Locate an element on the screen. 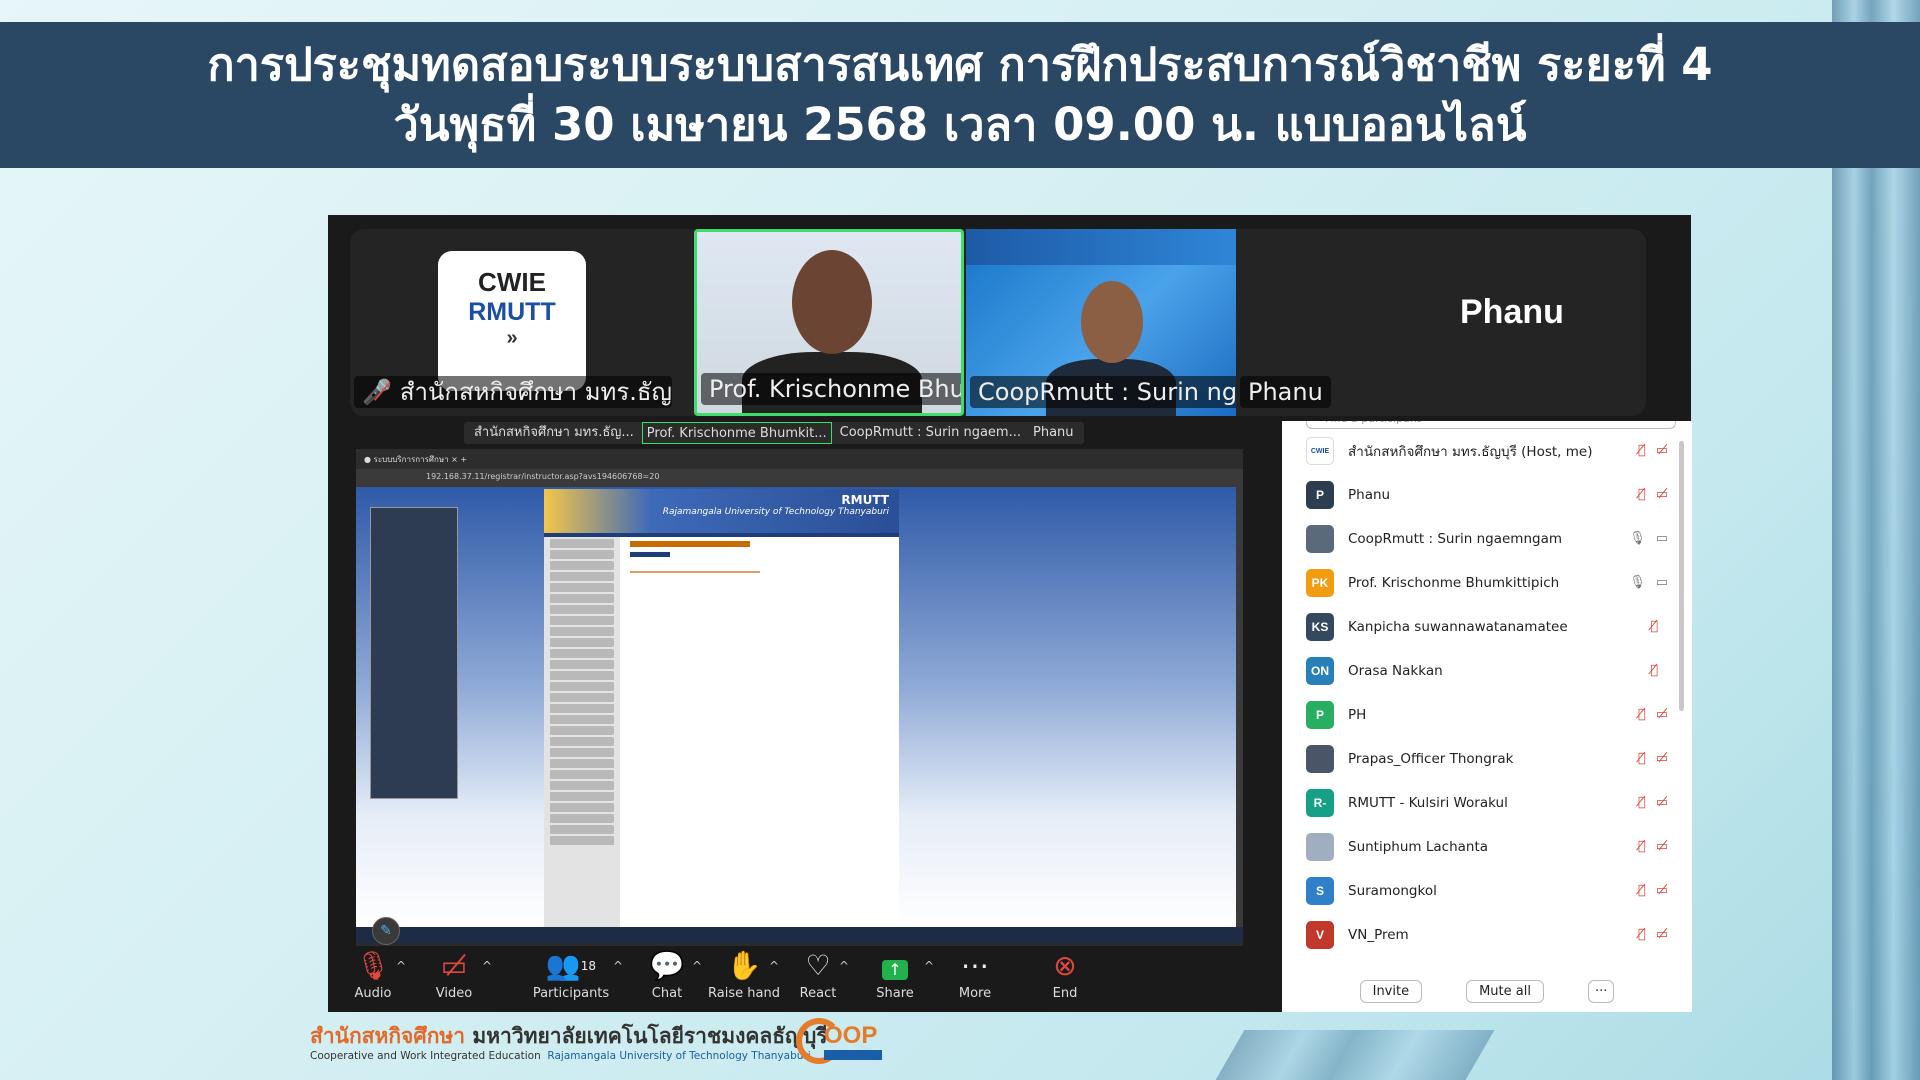 Image resolution: width=1920 pixels, height=1080 pixels. video-tile-name: Phanu is located at coordinates (1285, 392).